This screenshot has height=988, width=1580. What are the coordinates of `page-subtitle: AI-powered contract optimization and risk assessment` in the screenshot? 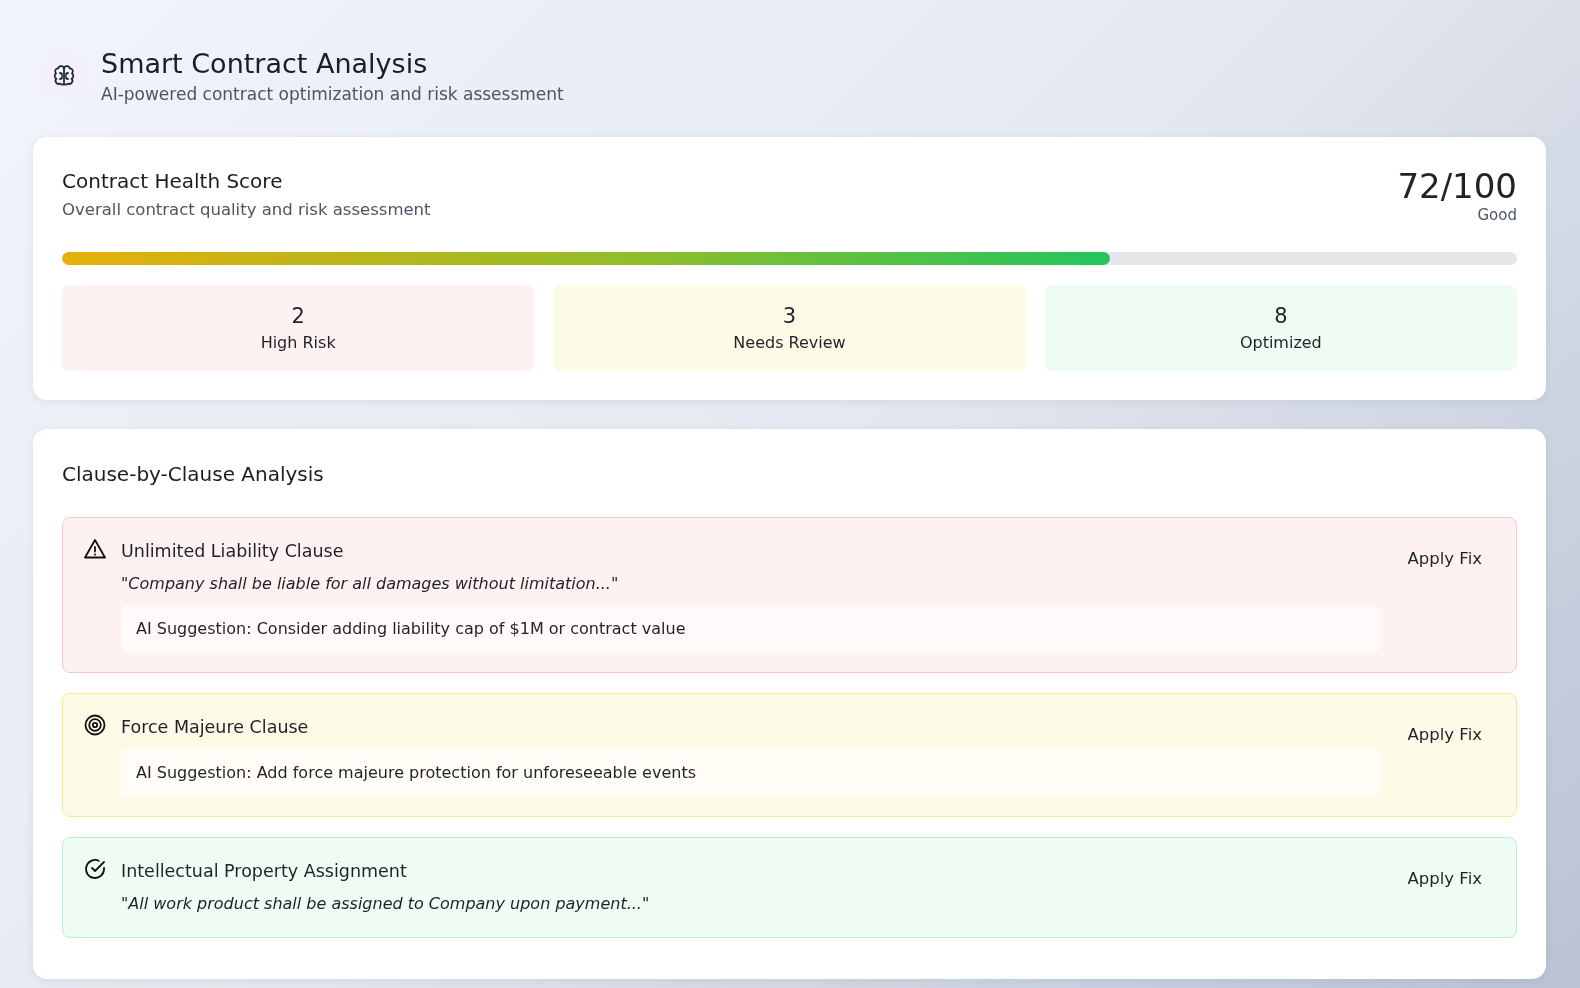 It's located at (332, 94).